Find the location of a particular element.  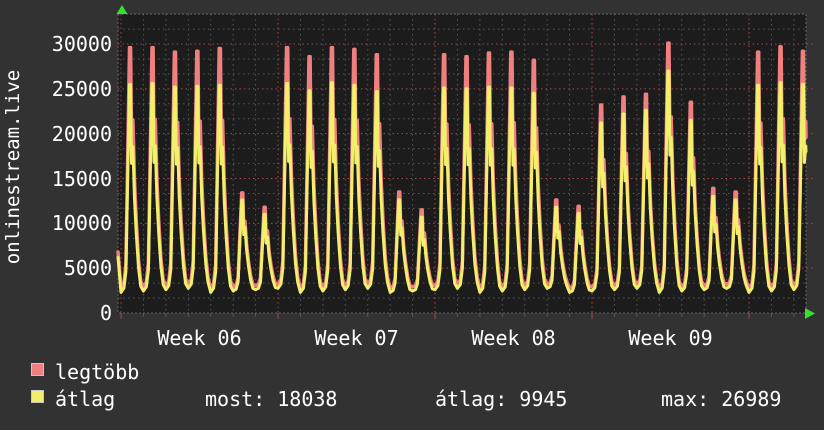

x-tick-label-week-9: Week 09 is located at coordinates (670, 338).